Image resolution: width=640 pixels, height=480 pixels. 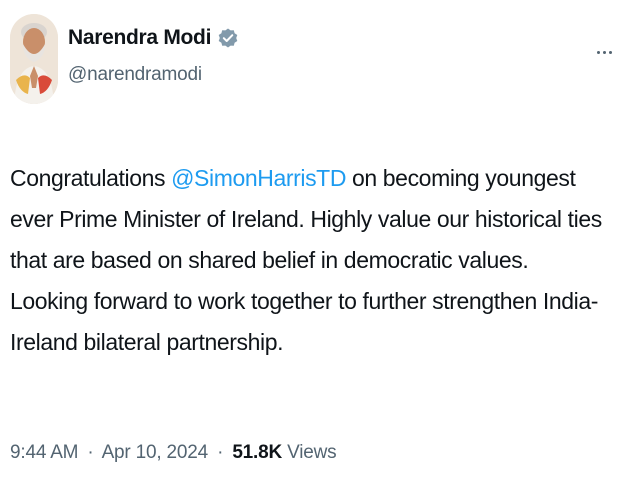 I want to click on author-handle: @narendramodi, so click(x=135, y=75).